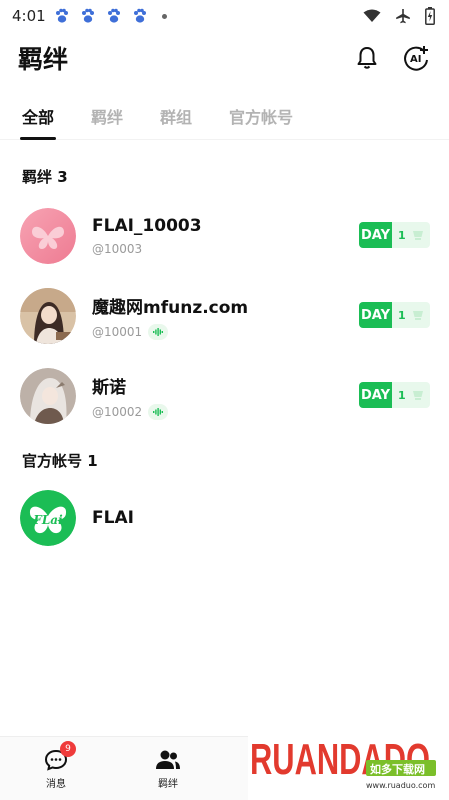  Describe the element at coordinates (29, 16) in the screenshot. I see `status-time: 4:01` at that location.